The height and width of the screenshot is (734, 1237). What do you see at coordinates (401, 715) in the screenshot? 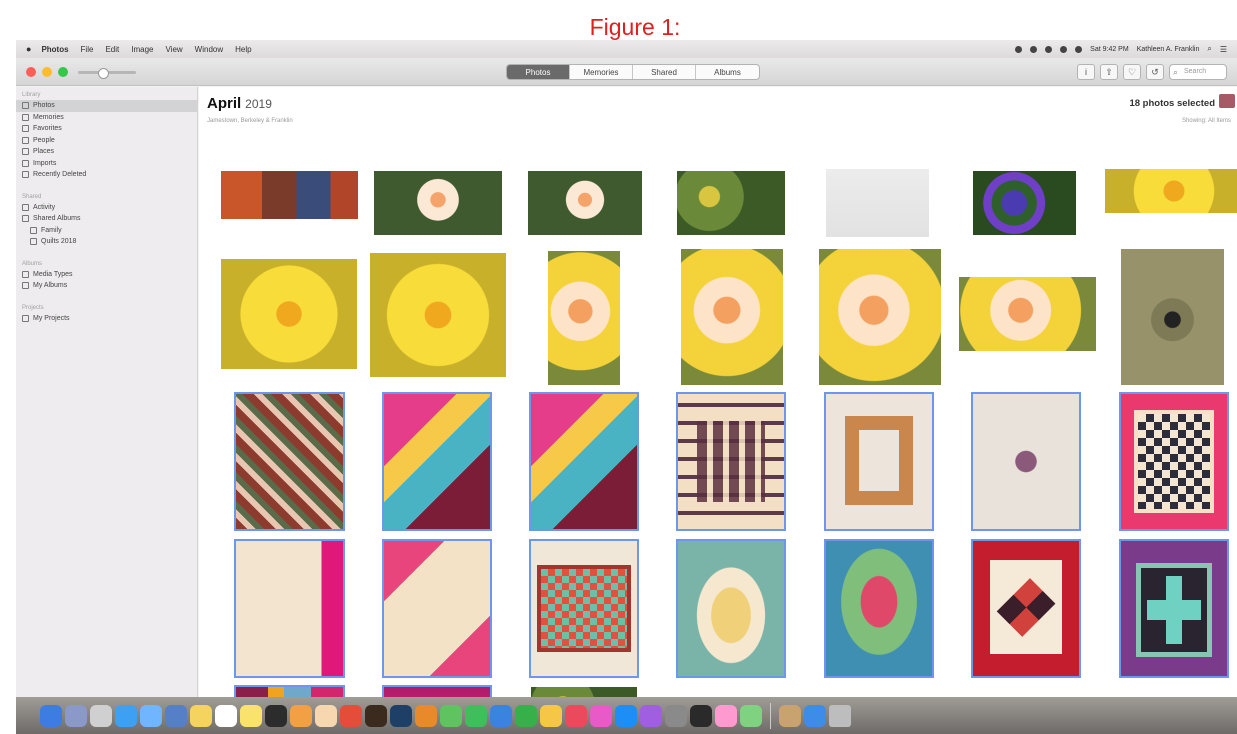
I see `photoshop-icon` at bounding box center [401, 715].